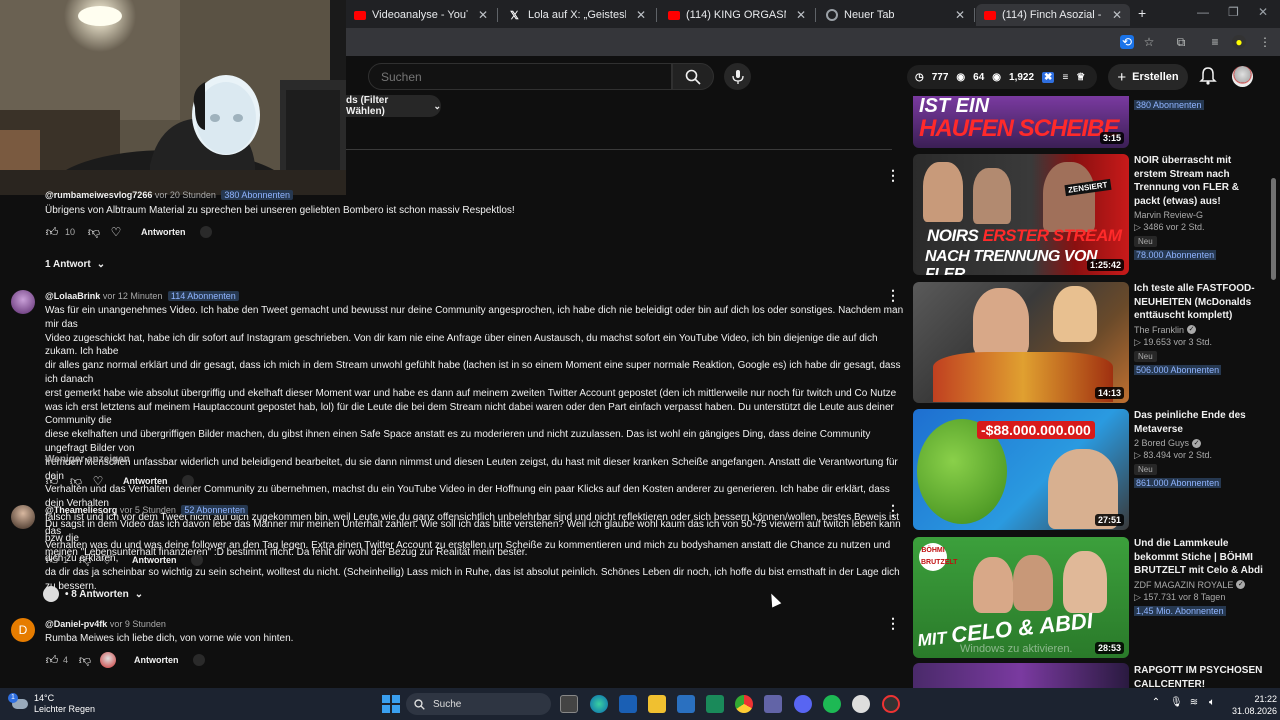 The image size is (1280, 720). I want to click on trophy-icon: ♕, so click(1081, 77).